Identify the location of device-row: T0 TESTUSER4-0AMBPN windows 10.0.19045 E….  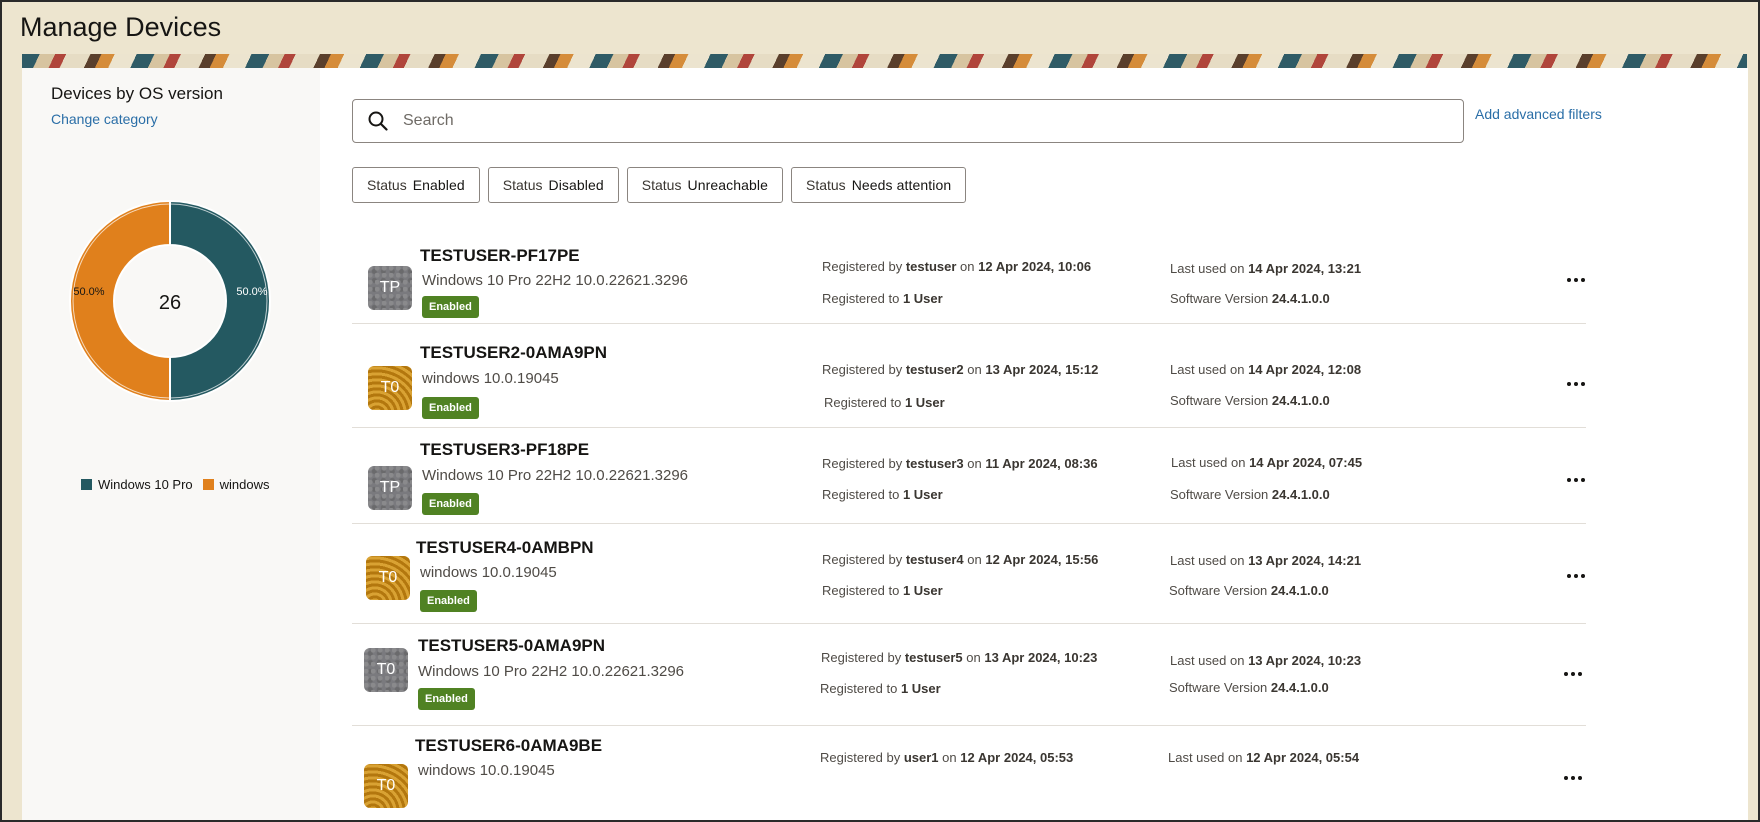
(969, 574).